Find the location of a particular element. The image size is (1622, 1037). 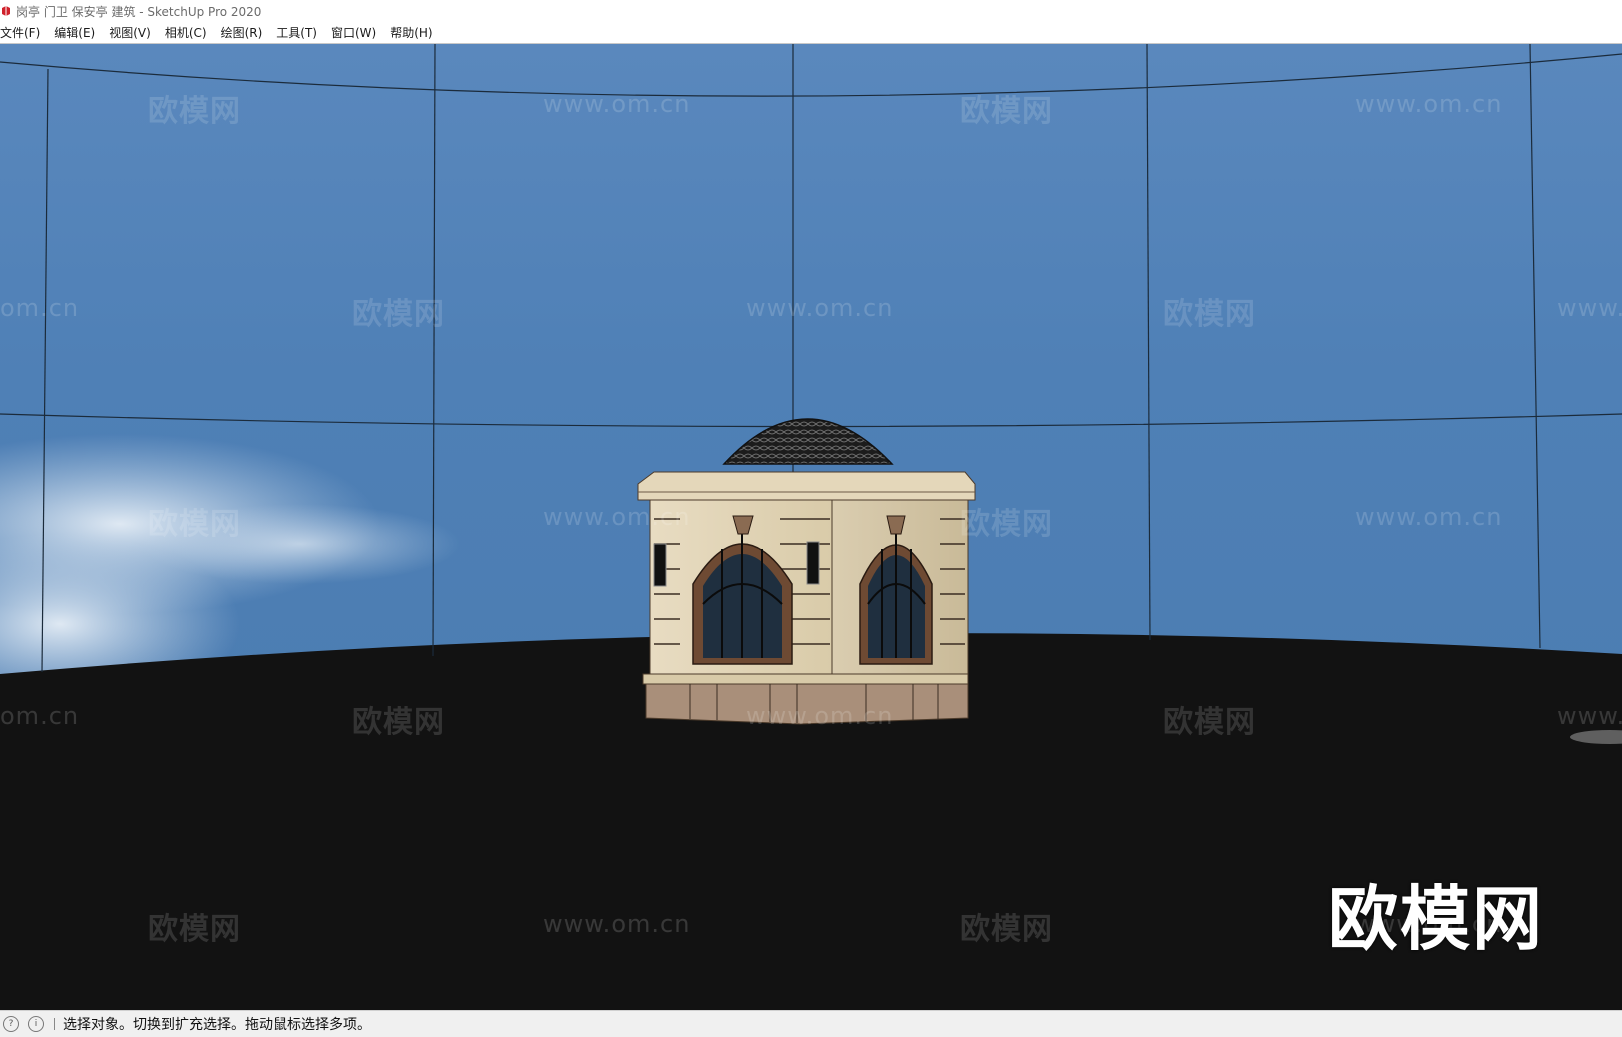

title-bar: 岗亭 门卫 保安亭 建筑 - SketchUp Pro 2020 is located at coordinates (811, 11).